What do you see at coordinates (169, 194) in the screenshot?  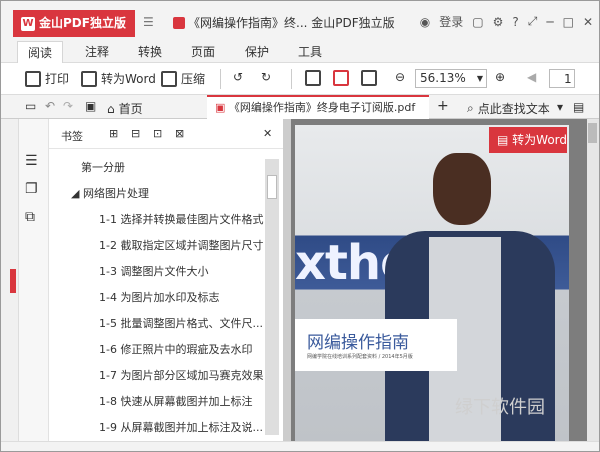 I see `list-item: ◢ 网络图片处理` at bounding box center [169, 194].